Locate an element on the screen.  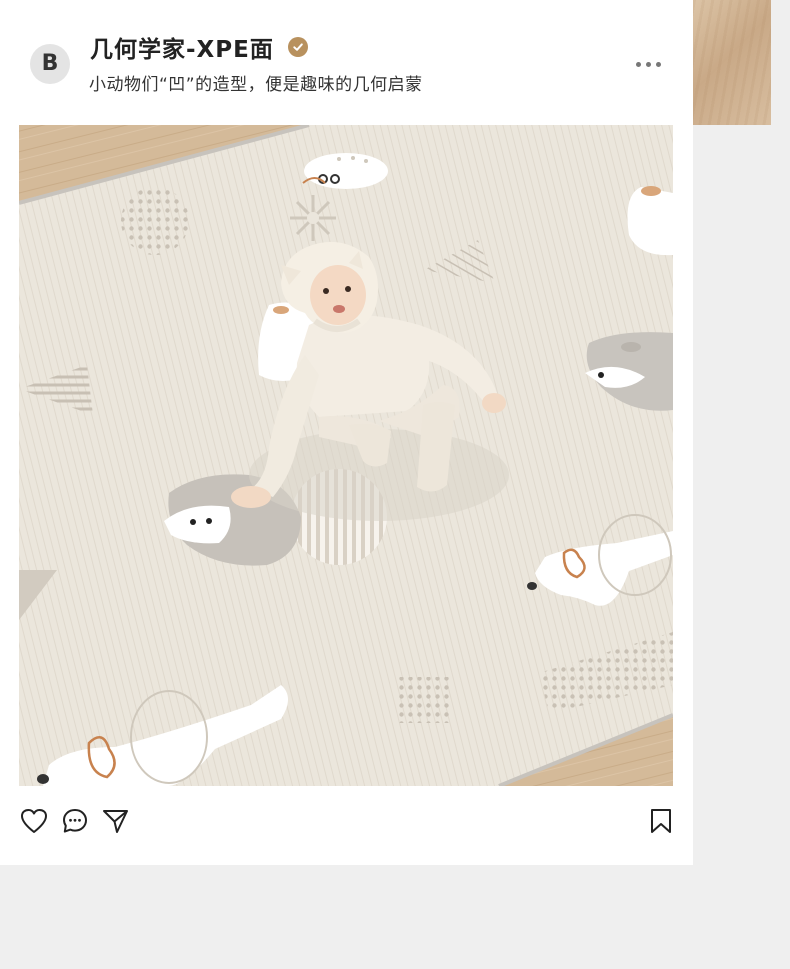
post-caption: 小动物们“凹”的造型，便是趣味的几何启蒙 is located at coordinates (256, 85).